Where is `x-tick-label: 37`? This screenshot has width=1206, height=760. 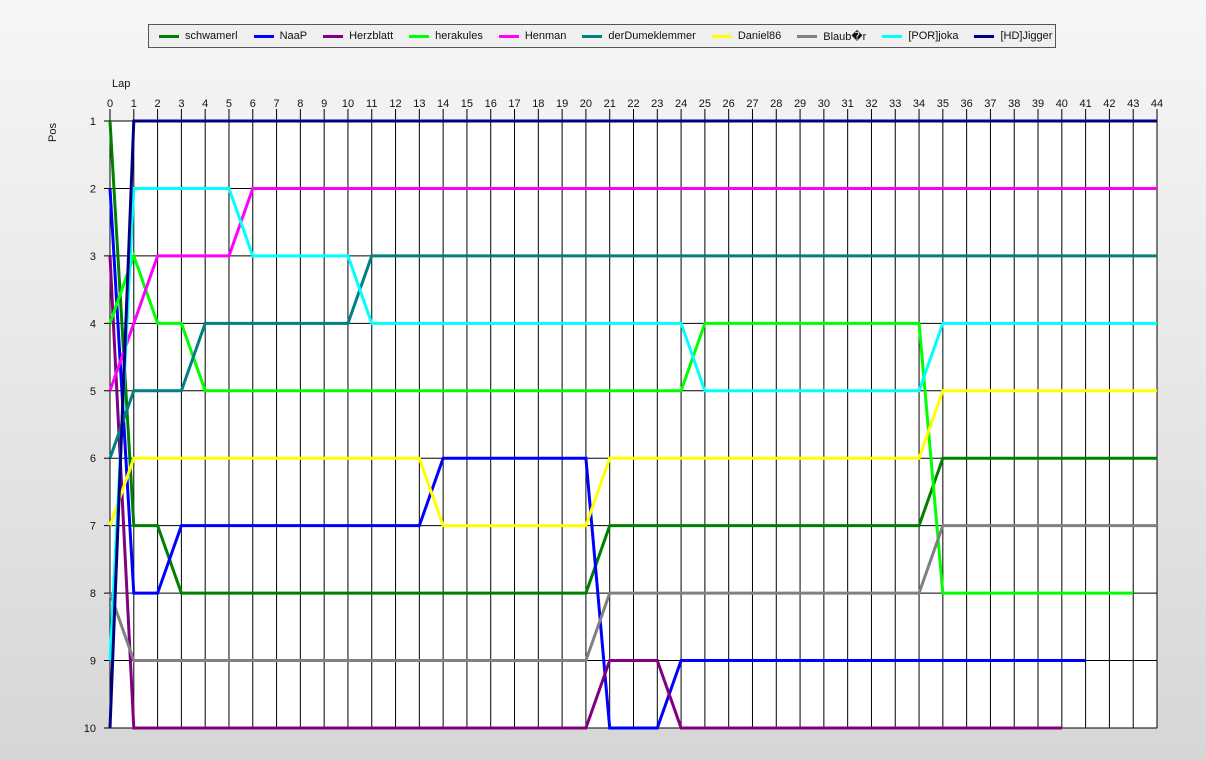
x-tick-label: 37 is located at coordinates (990, 104).